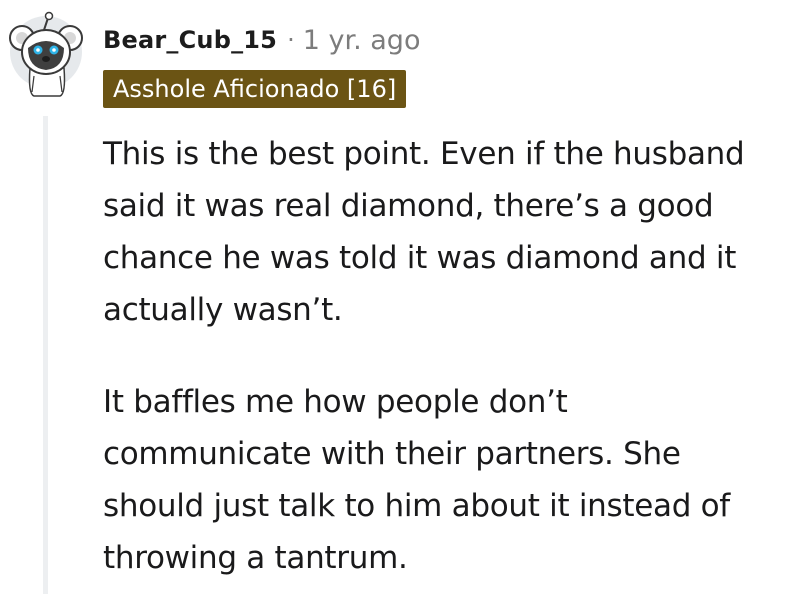 The height and width of the screenshot is (594, 790). I want to click on user-flair: Asshole Aficionado [16], so click(255, 89).